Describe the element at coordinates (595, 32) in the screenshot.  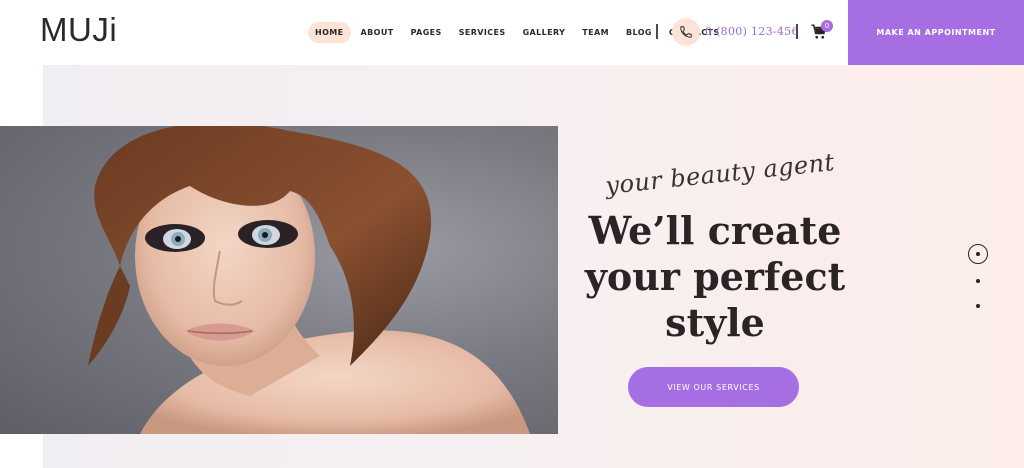
I see `nav-item-team: TEAM` at that location.